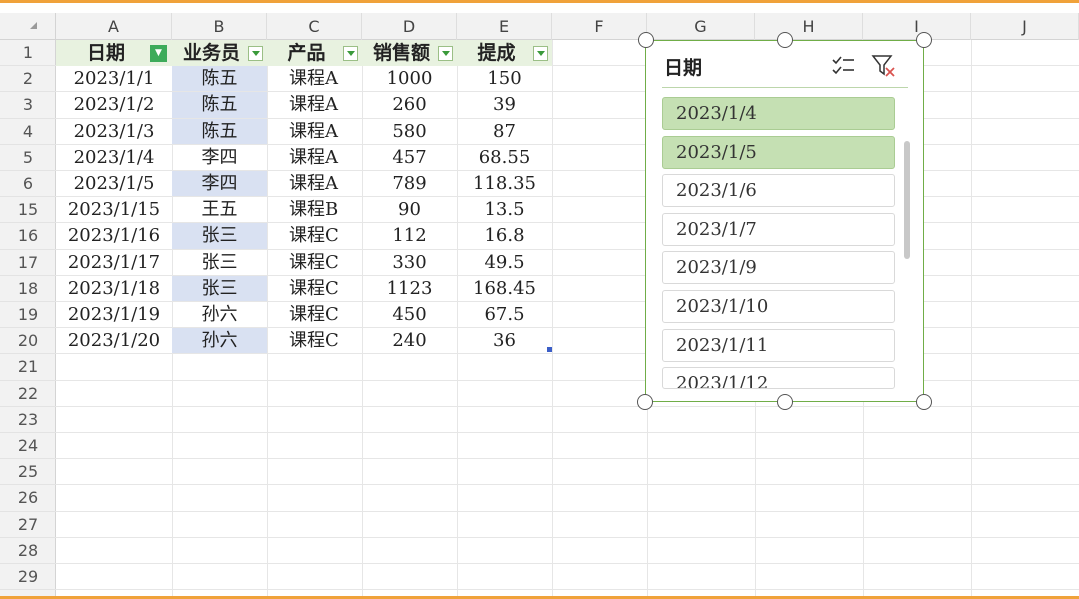 The height and width of the screenshot is (599, 1079). What do you see at coordinates (219, 209) in the screenshot?
I see `cell-salesperson: 王五` at bounding box center [219, 209].